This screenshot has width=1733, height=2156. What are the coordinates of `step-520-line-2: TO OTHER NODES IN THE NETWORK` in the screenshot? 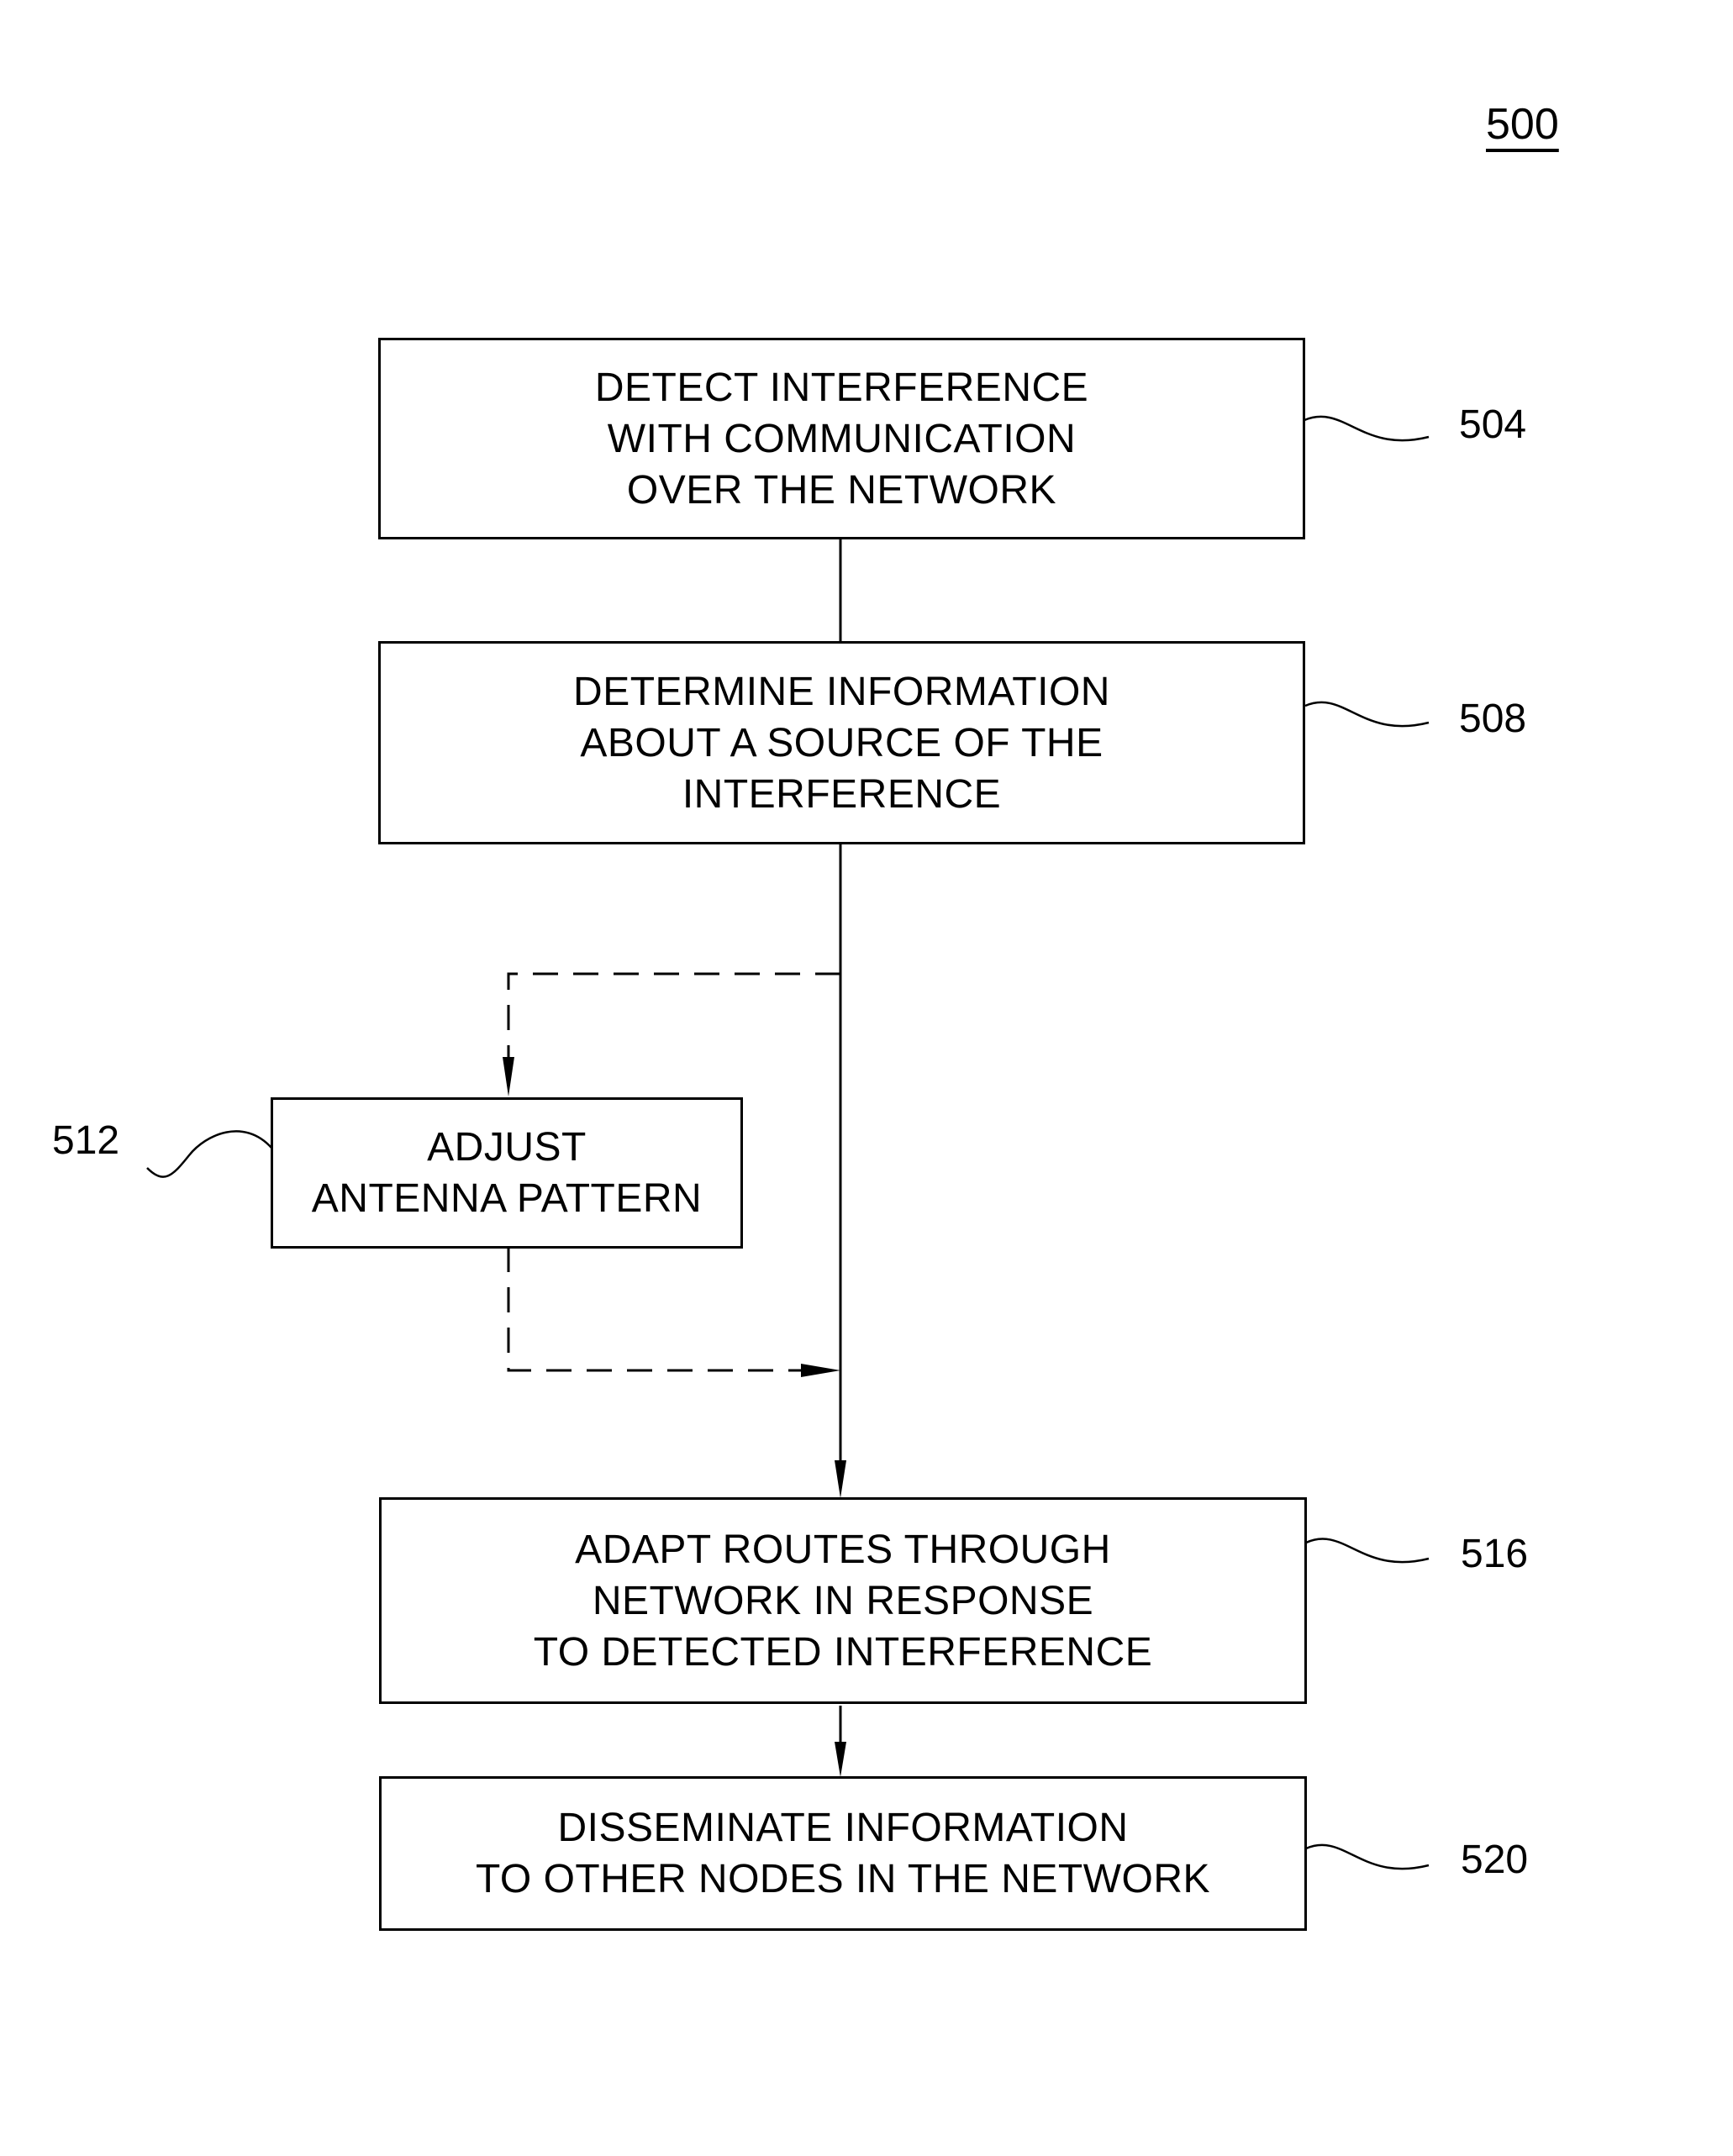 It's located at (843, 1879).